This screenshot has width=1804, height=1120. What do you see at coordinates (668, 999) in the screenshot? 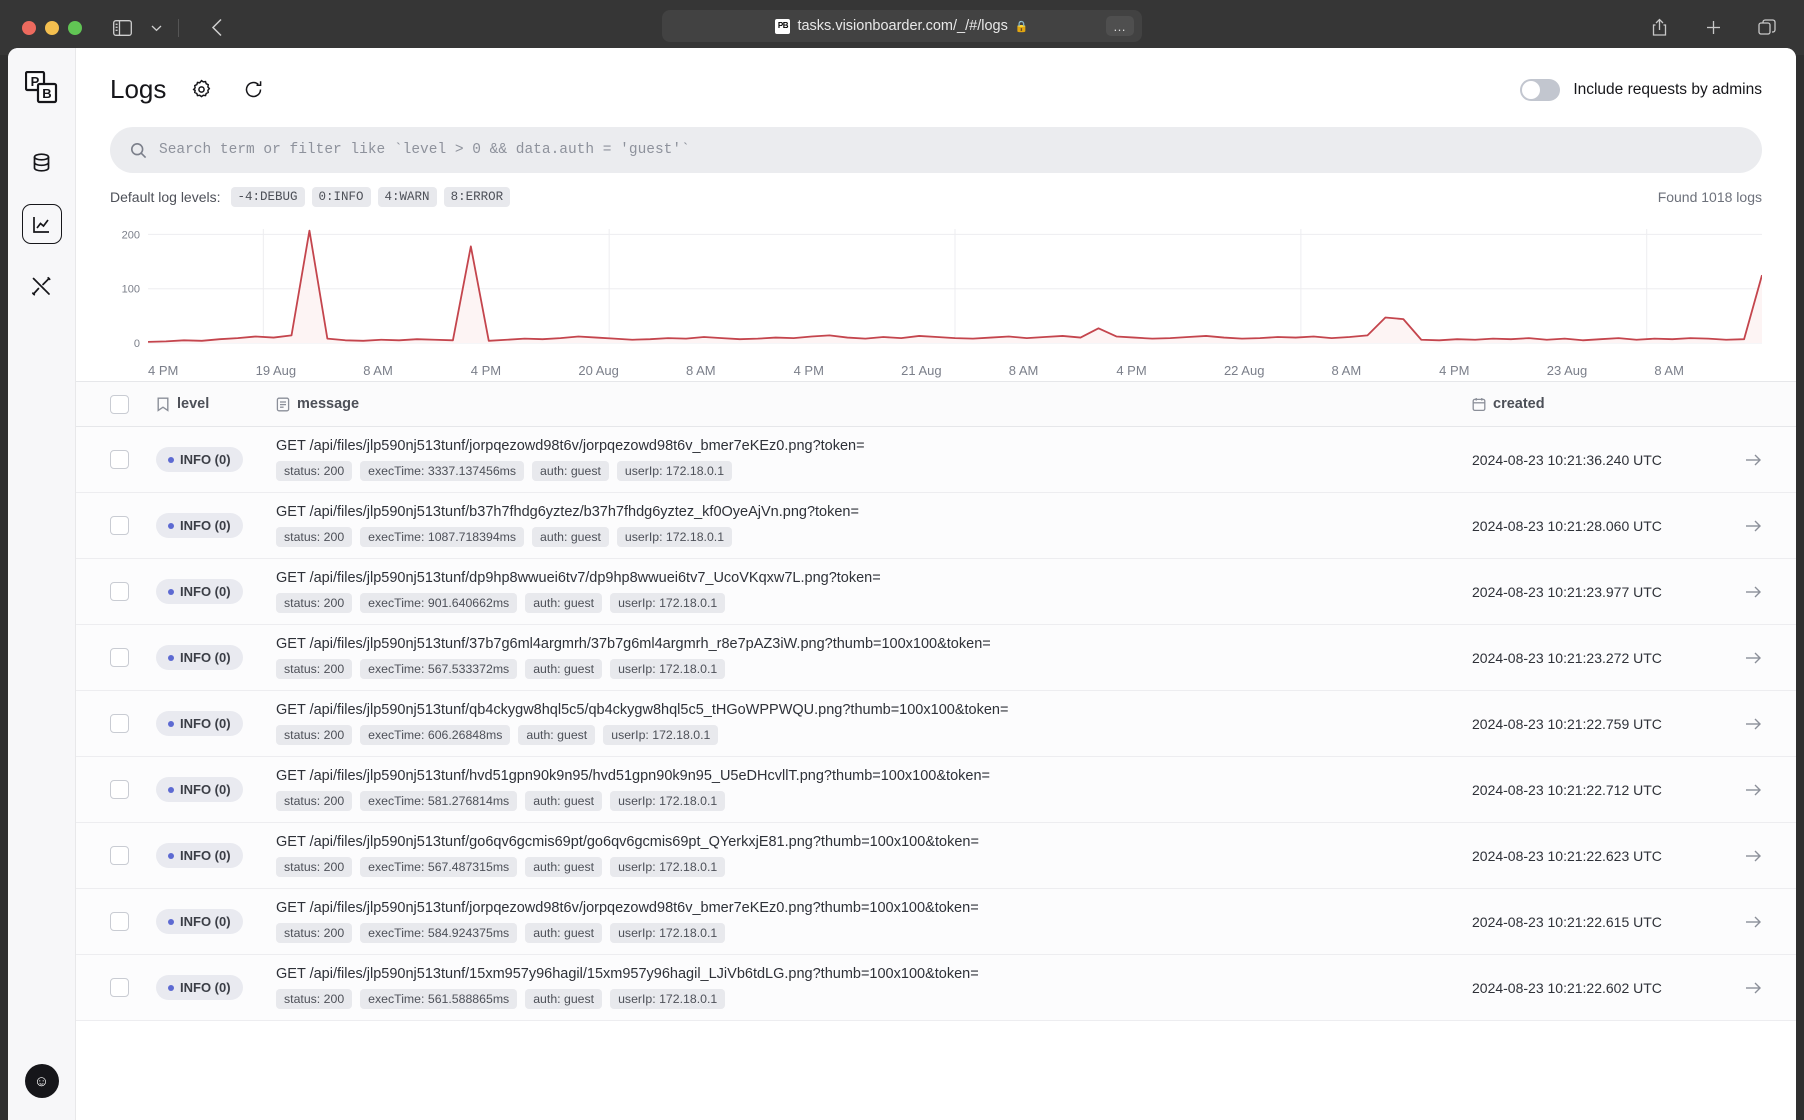
I see `log-meta-chip: userIp: 172.18.0.1` at bounding box center [668, 999].